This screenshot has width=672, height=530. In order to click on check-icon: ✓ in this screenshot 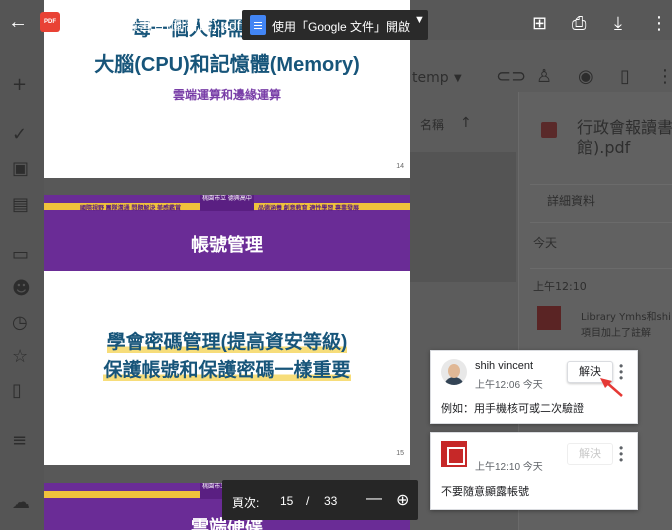, I will do `click(20, 134)`.